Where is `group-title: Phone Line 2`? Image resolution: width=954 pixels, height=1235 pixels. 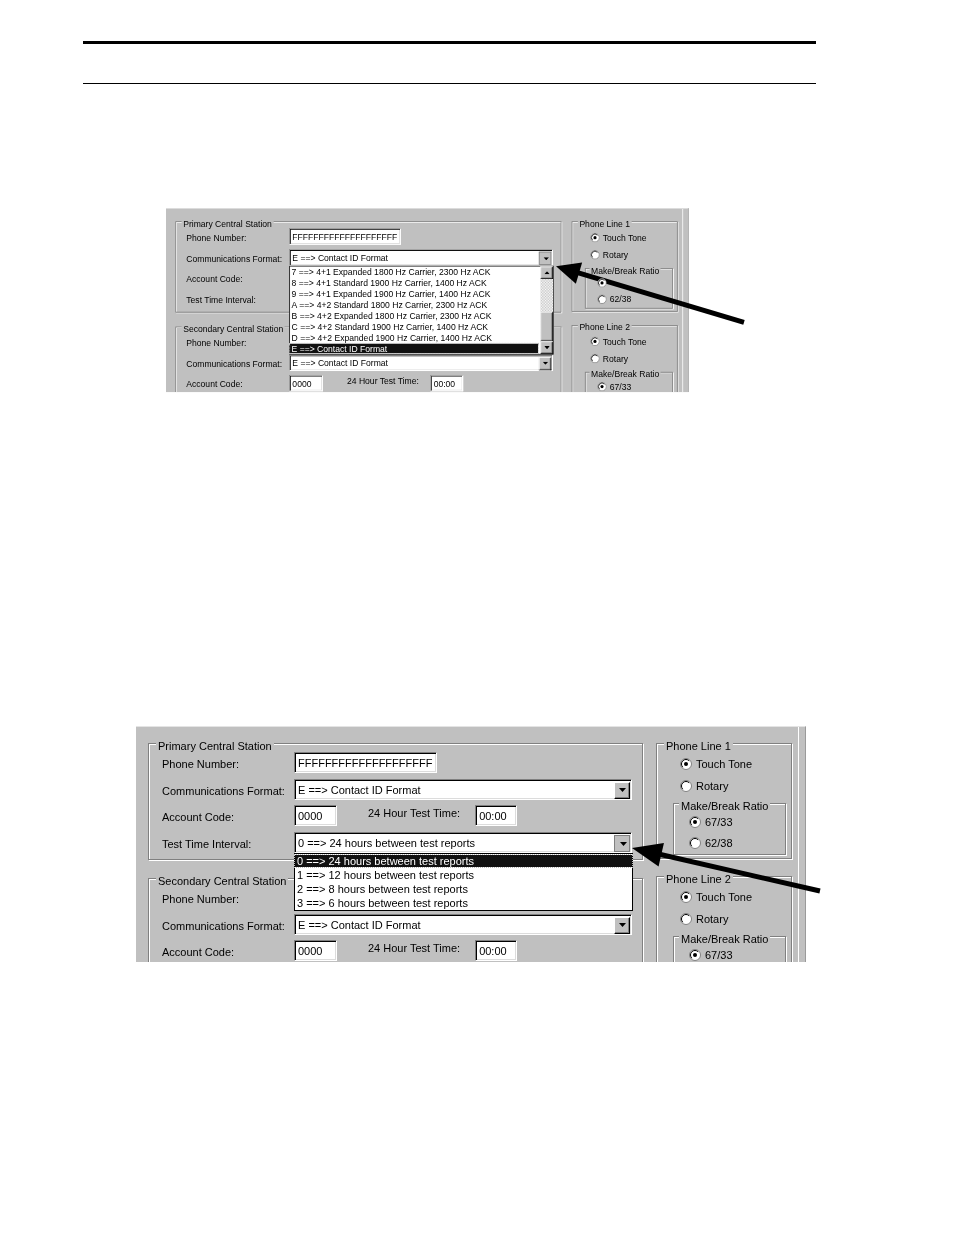
group-title: Phone Line 2 is located at coordinates (604, 327).